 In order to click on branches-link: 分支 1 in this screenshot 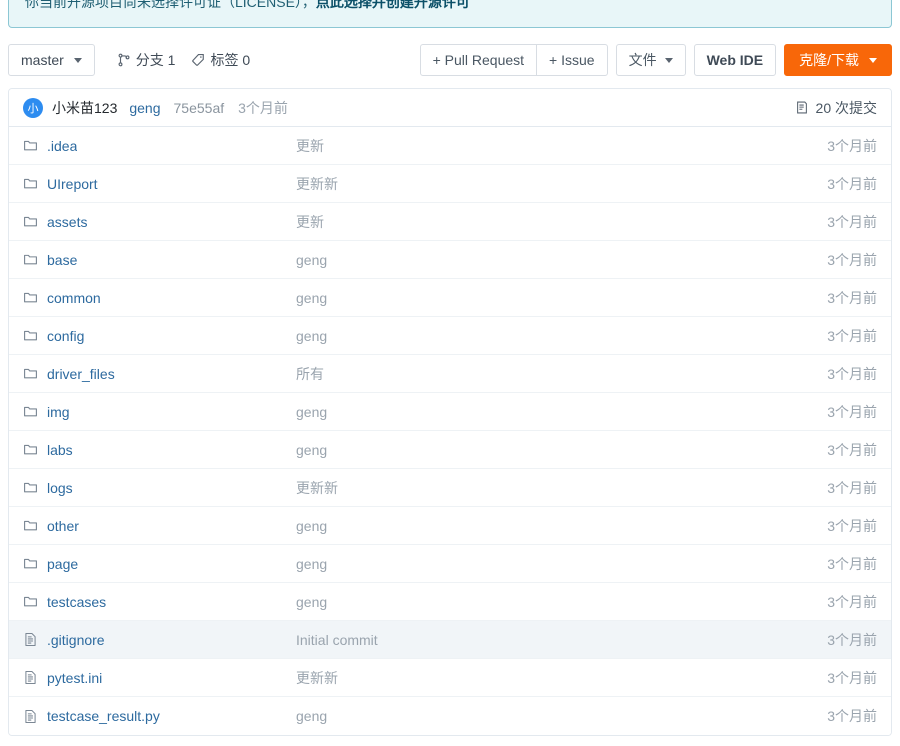, I will do `click(146, 60)`.